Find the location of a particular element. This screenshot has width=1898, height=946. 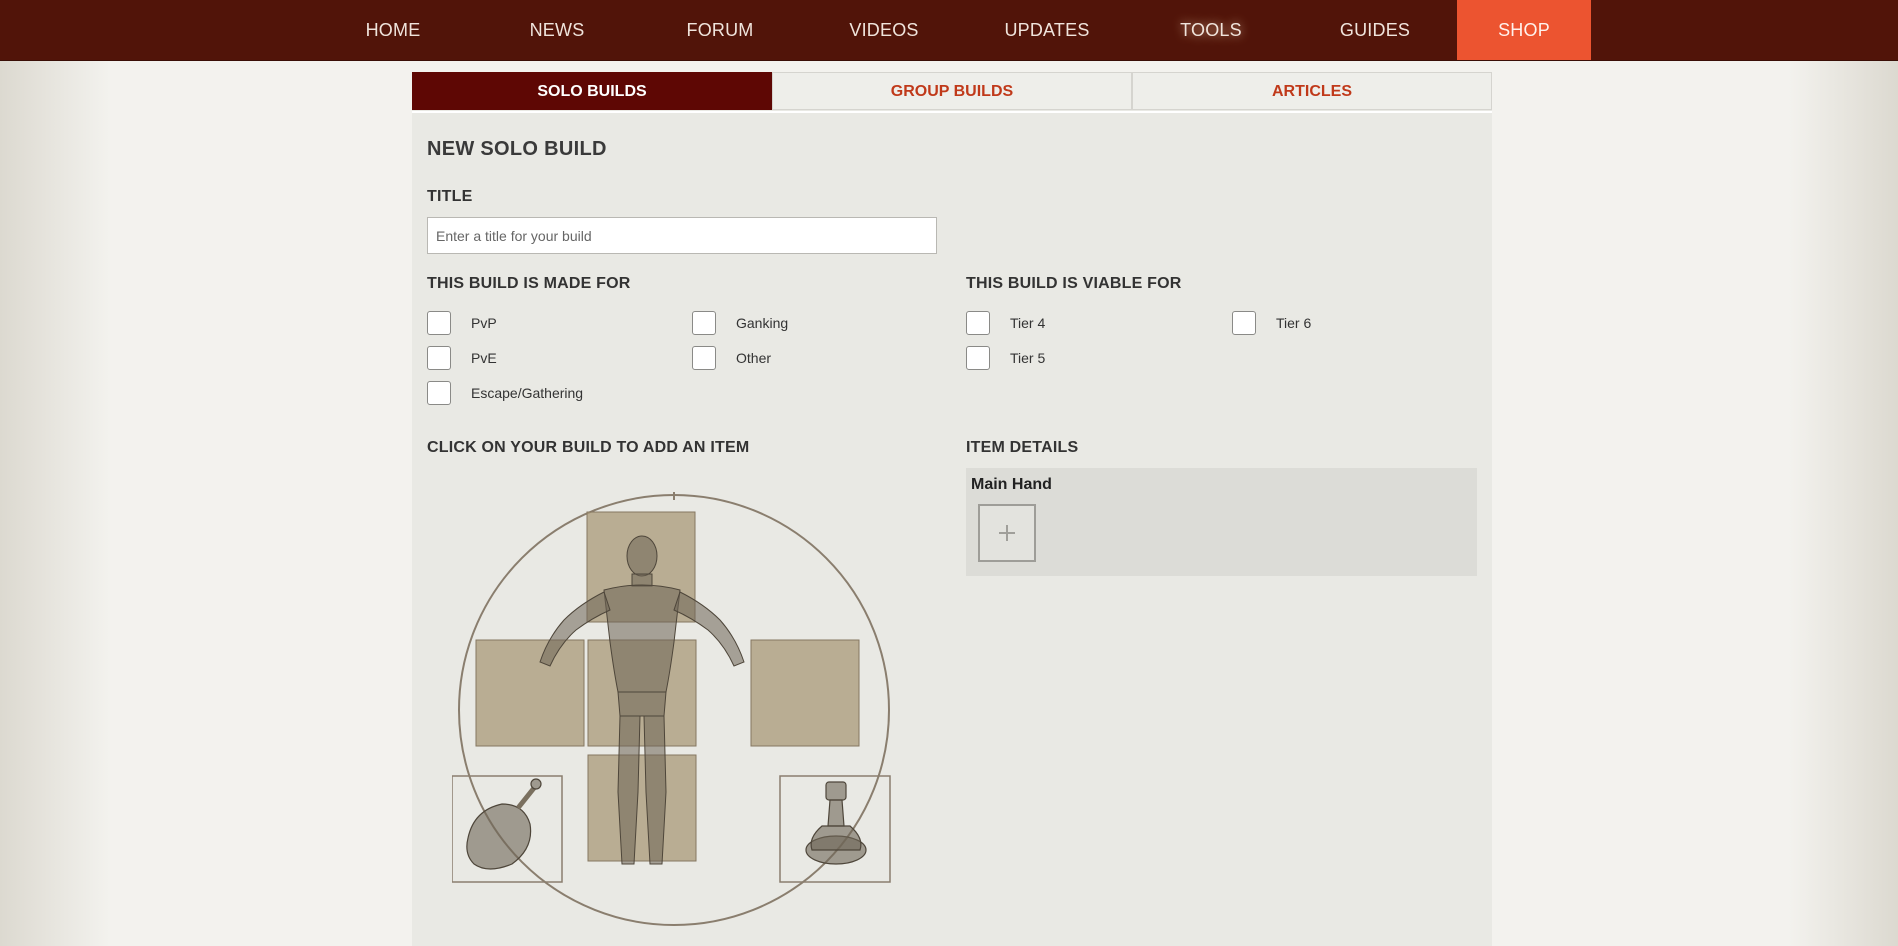

title-label: TITLE is located at coordinates (450, 196).